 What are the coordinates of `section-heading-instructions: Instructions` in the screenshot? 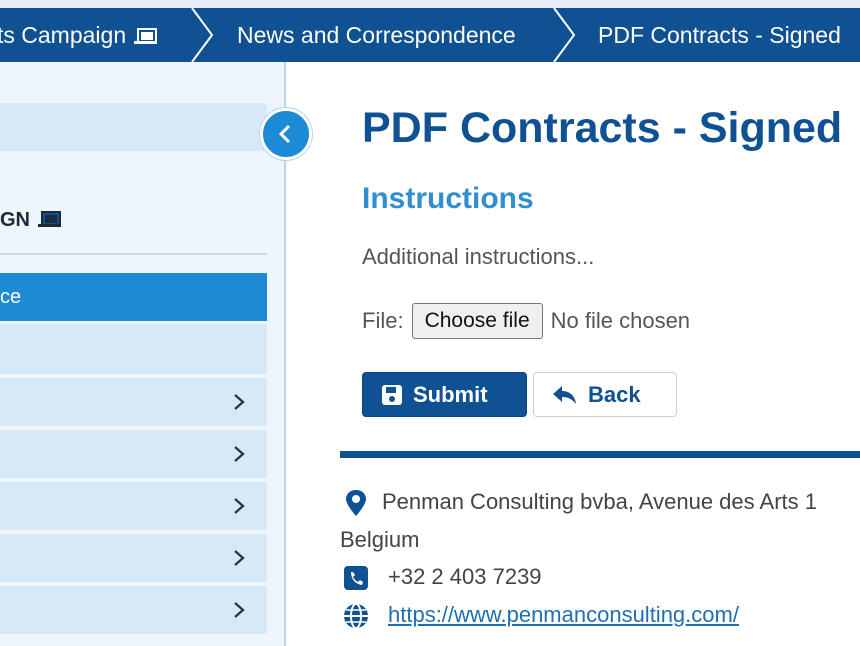 It's located at (448, 198).